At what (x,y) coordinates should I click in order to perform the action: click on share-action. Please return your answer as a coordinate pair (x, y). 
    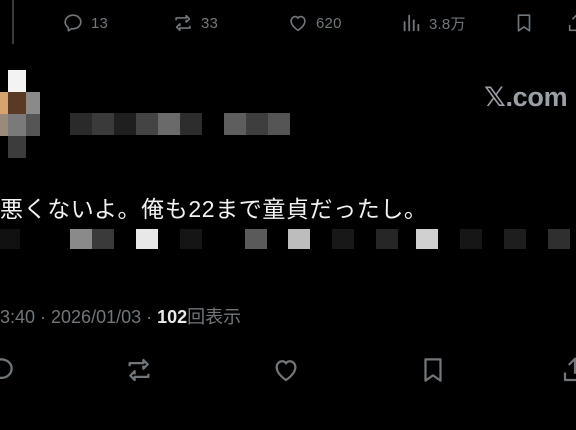
    Looking at the image, I should click on (571, 23).